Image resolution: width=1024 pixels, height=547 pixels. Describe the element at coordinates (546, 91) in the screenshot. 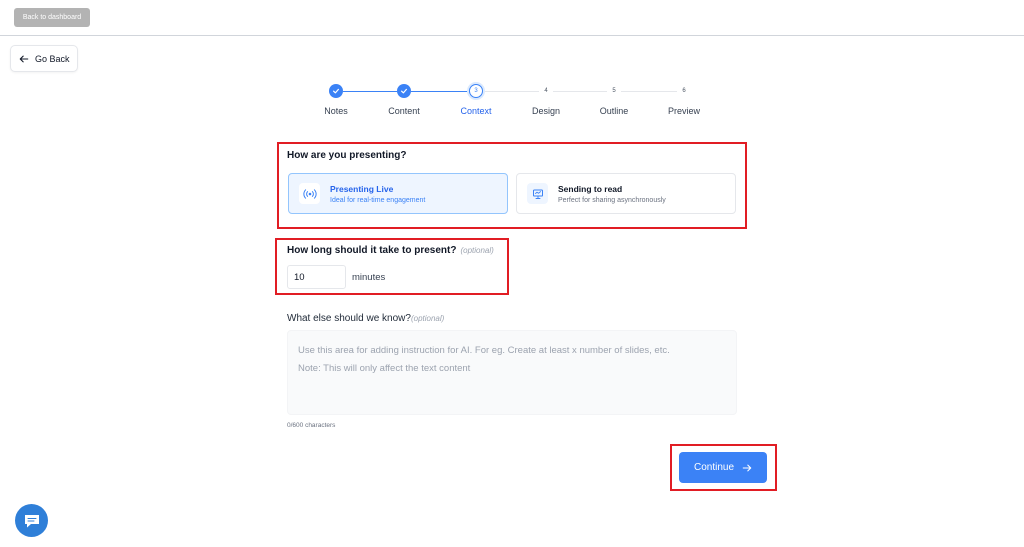

I see `step-design-circle: 4` at that location.